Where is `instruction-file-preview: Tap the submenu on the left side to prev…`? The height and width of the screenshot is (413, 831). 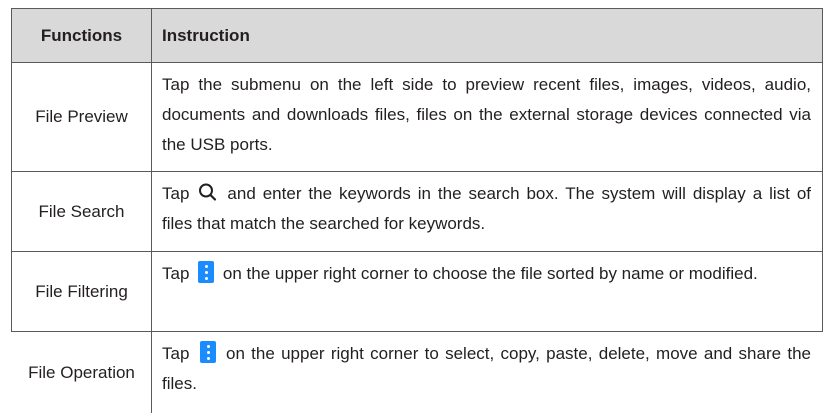
instruction-file-preview: Tap the submenu on the left side to prev… is located at coordinates (486, 114).